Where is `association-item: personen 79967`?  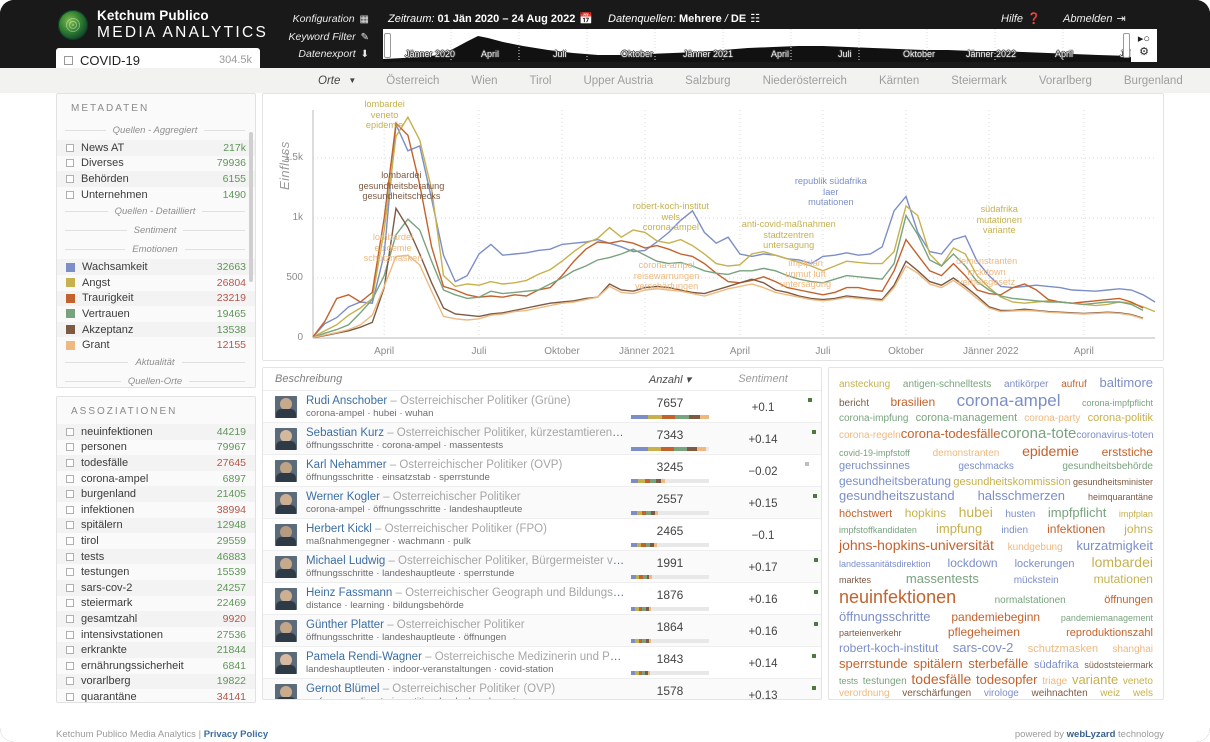 association-item: personen 79967 is located at coordinates (156, 448).